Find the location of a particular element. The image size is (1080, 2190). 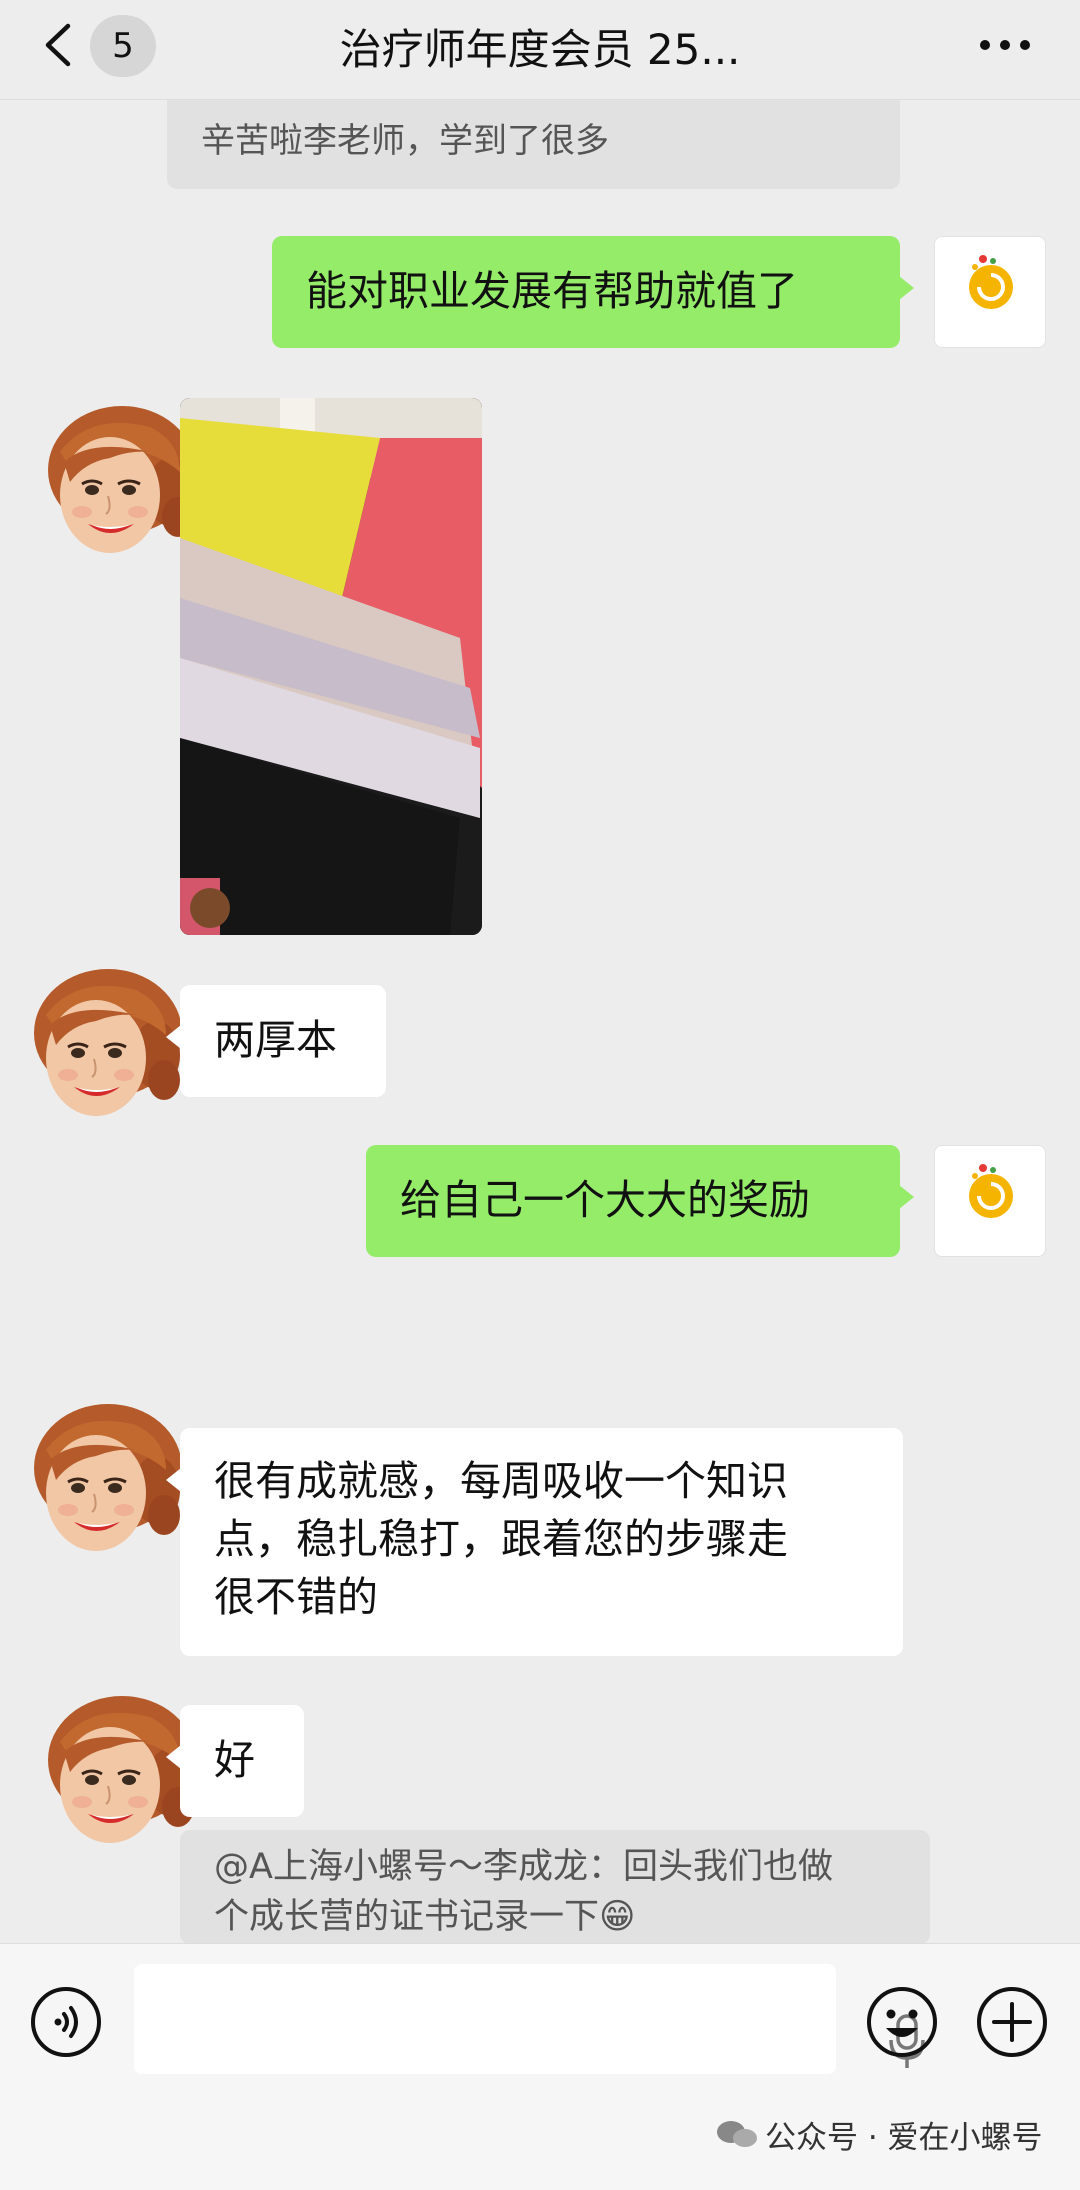

message-photo is located at coordinates (331, 666).